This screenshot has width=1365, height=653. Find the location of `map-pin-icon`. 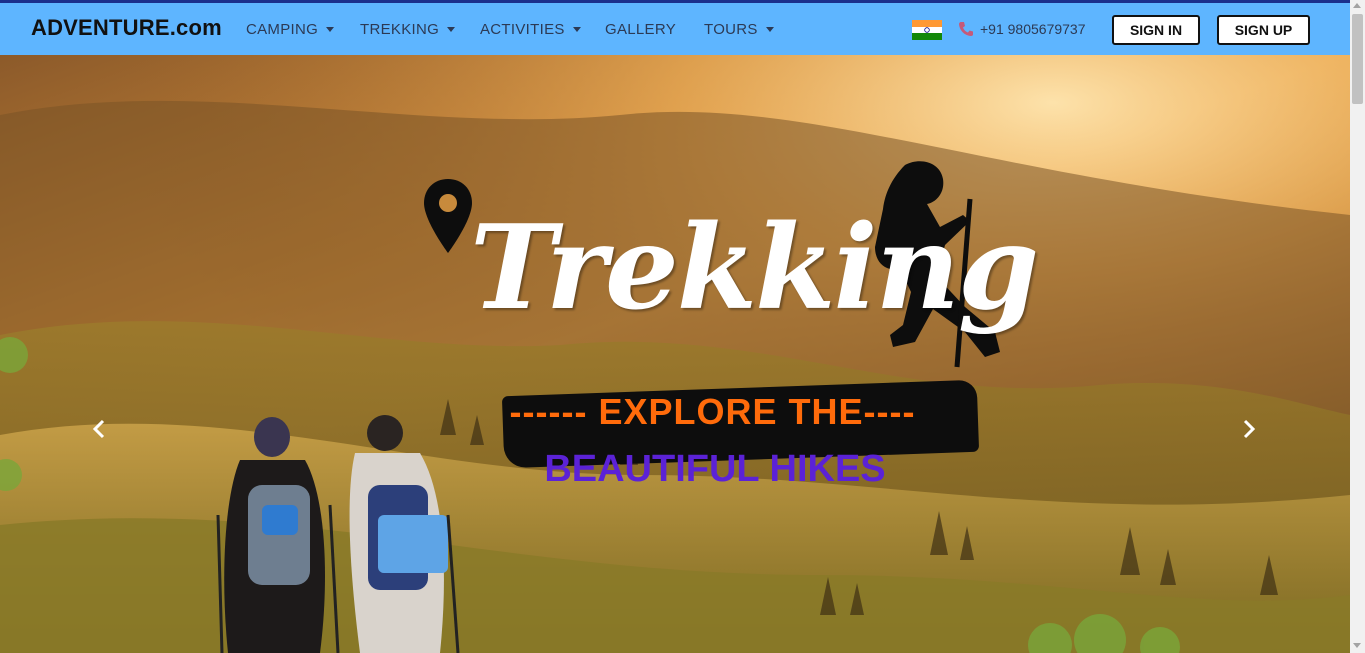

map-pin-icon is located at coordinates (448, 216).